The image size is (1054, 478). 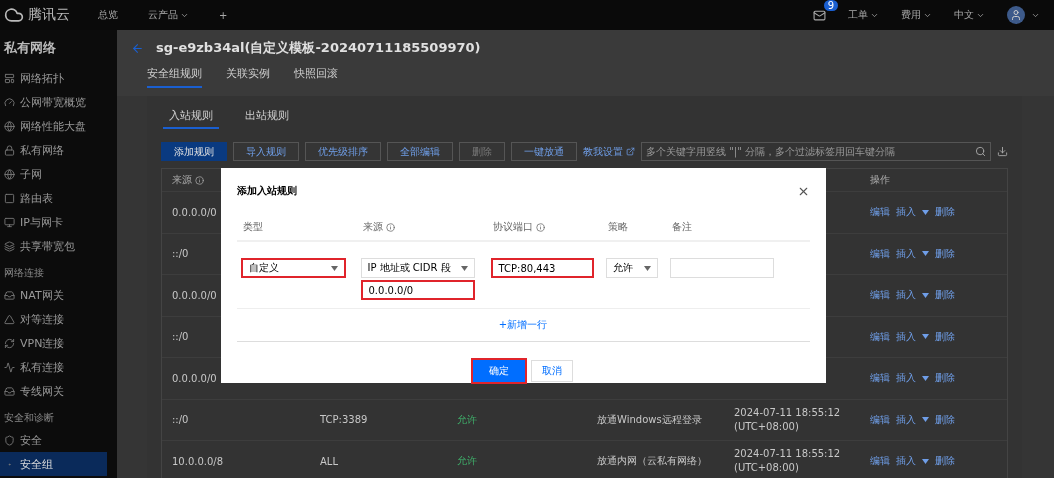 I want to click on table-cell-text: 10.0.0.0/8, so click(x=198, y=461).